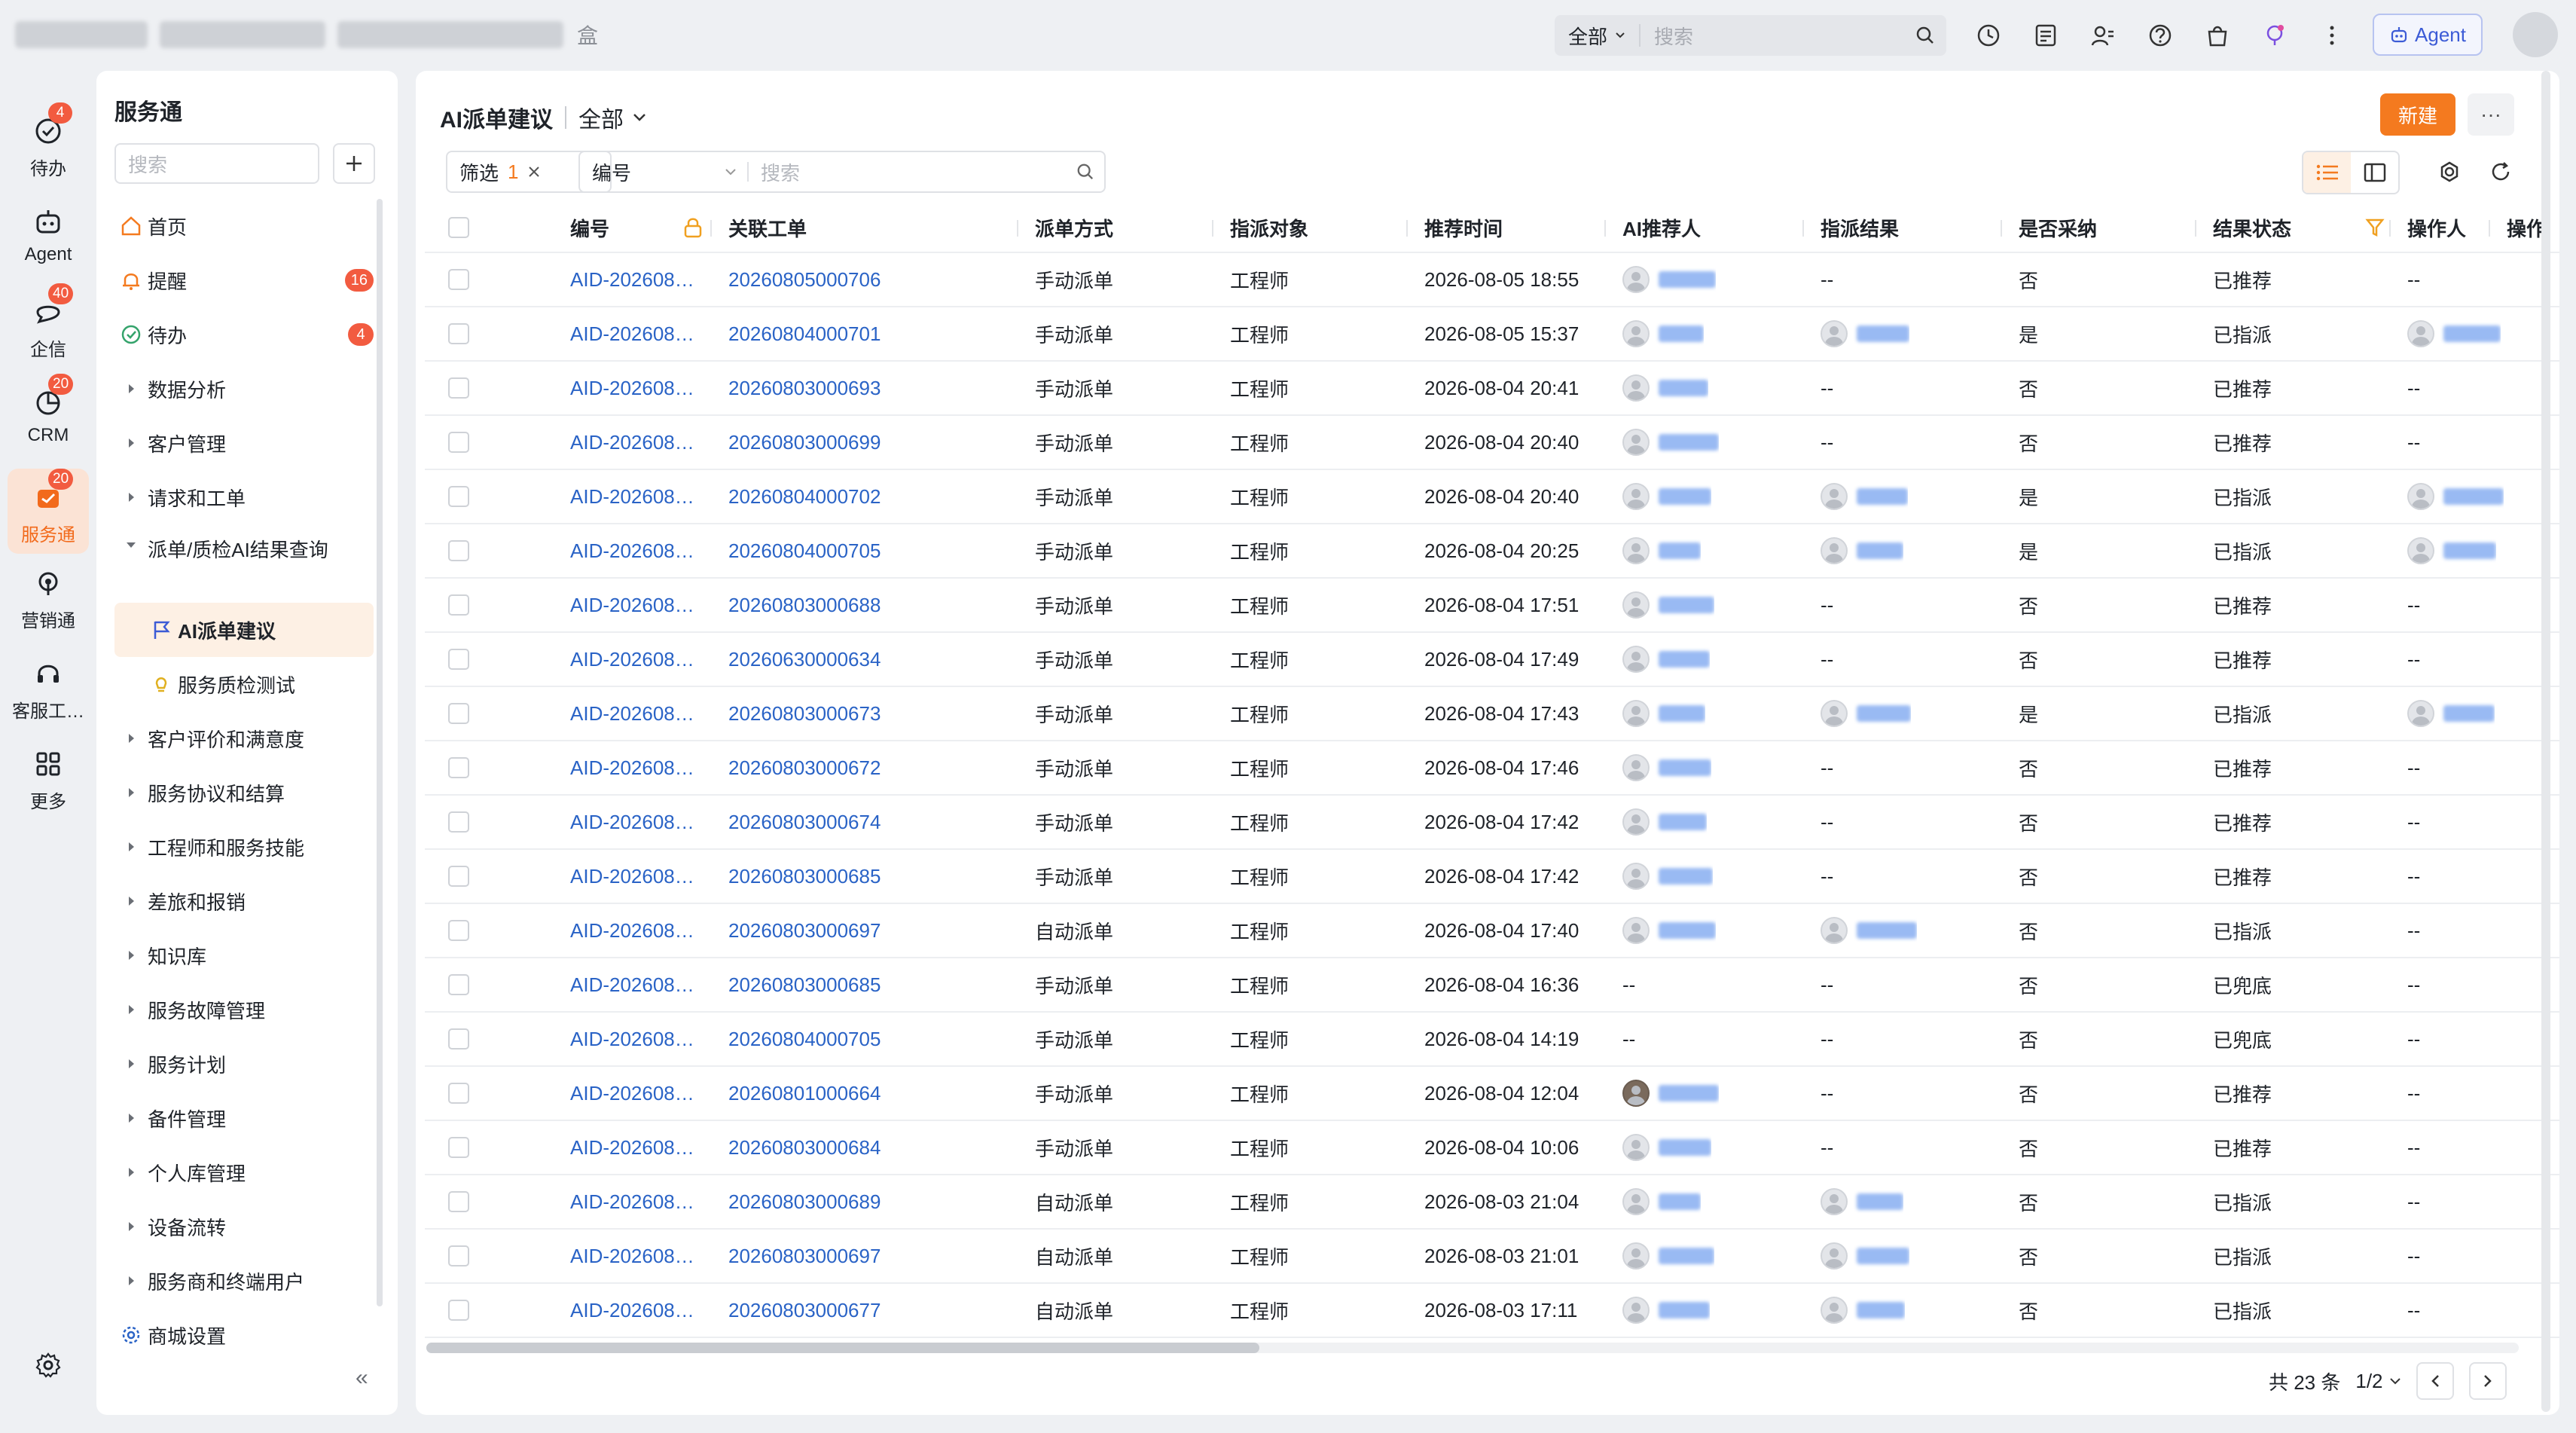  What do you see at coordinates (459, 227) in the screenshot?
I see `select-all-checkbox` at bounding box center [459, 227].